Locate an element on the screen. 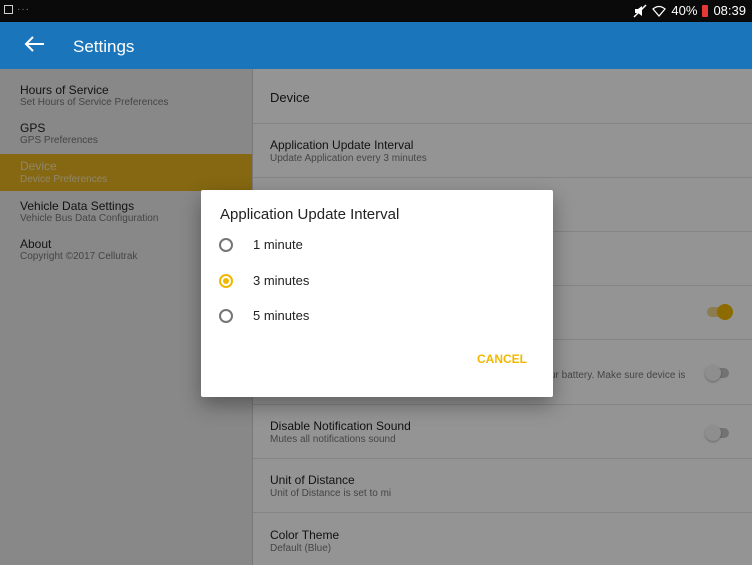 The width and height of the screenshot is (752, 565). option-1-minute: 1 minute is located at coordinates (369, 247).